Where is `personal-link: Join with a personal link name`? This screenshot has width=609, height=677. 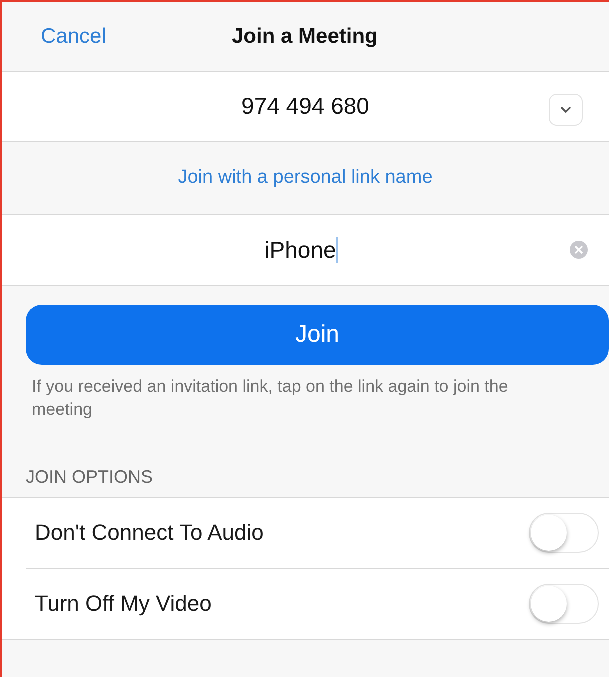
personal-link: Join with a personal link name is located at coordinates (305, 178).